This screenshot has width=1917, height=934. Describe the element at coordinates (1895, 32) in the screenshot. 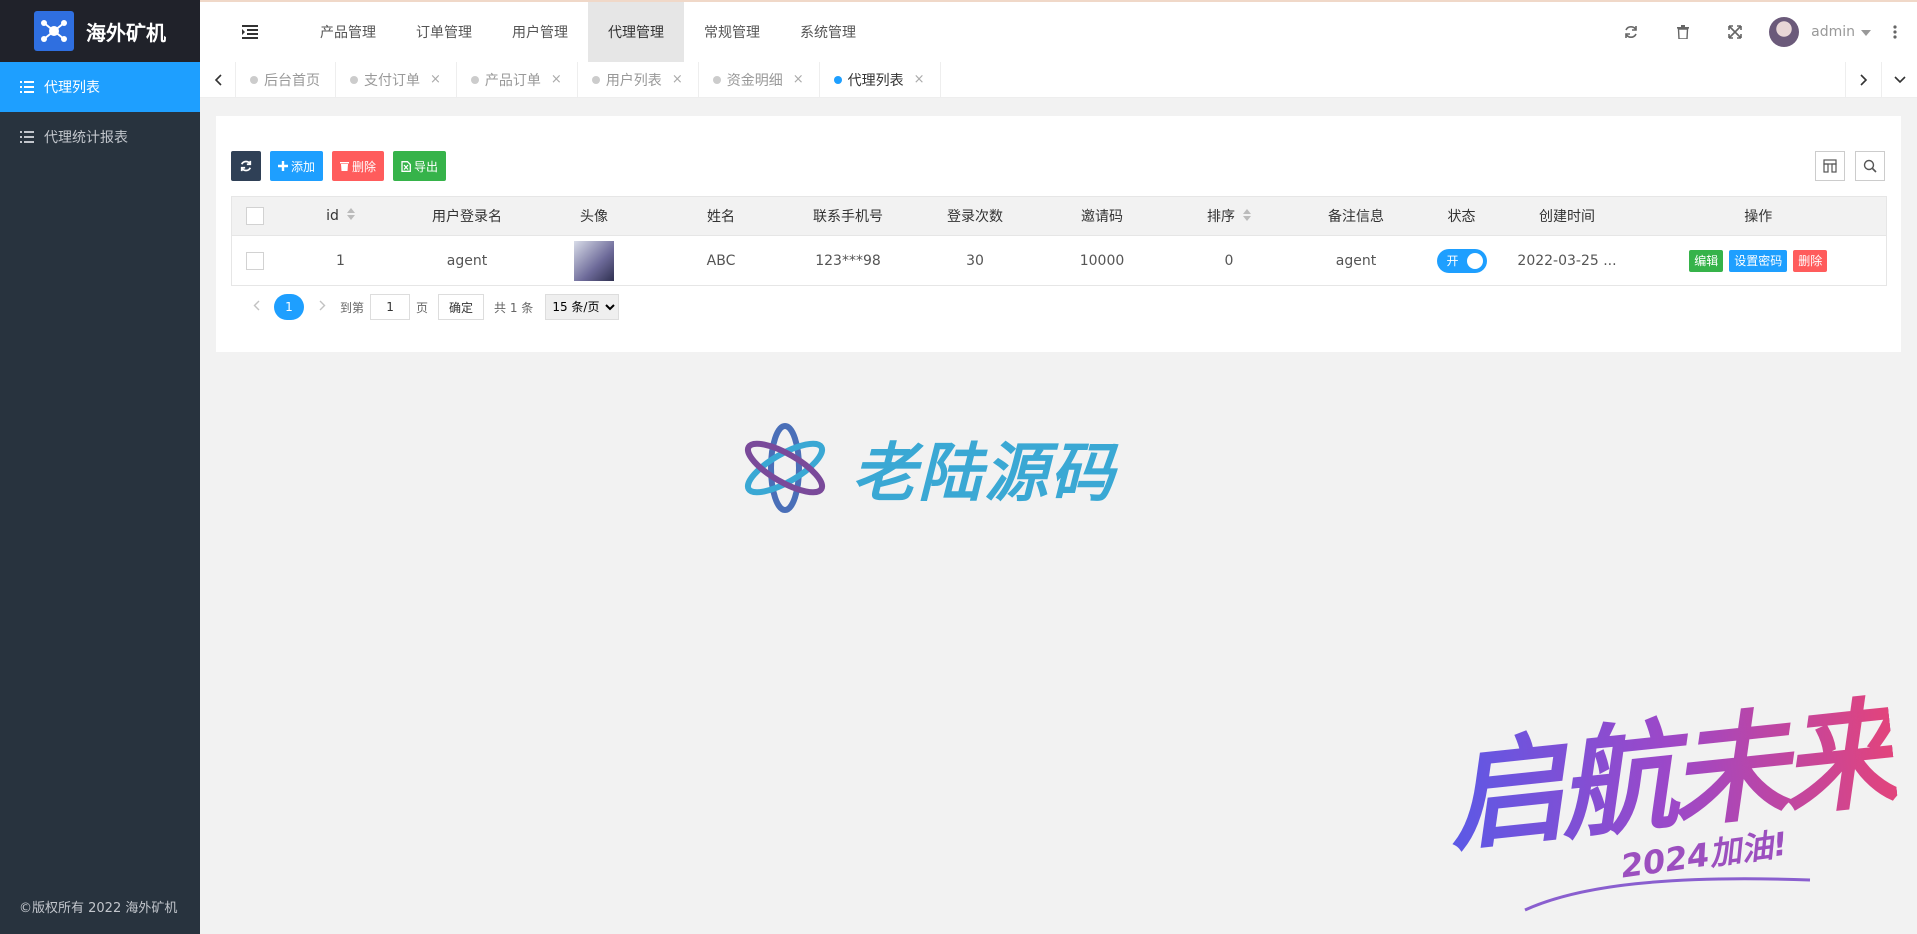

I see `more-vertical-icon` at that location.